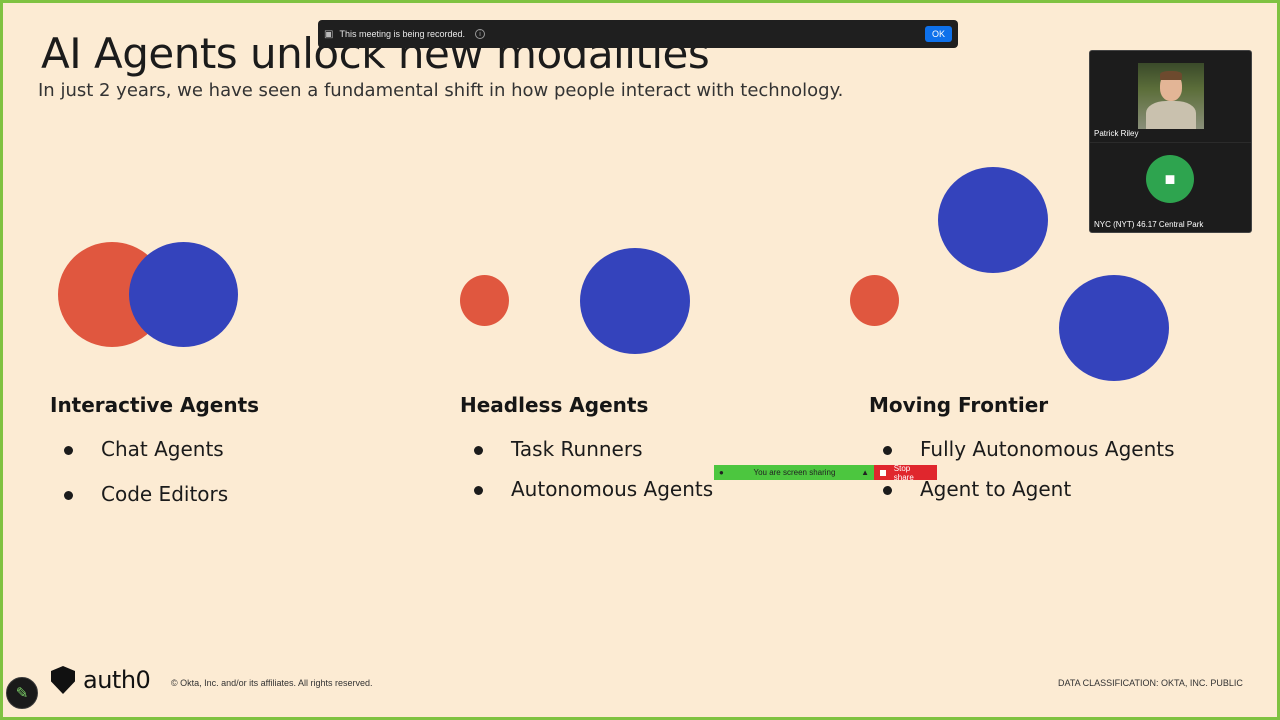 The width and height of the screenshot is (1280, 720). Describe the element at coordinates (1149, 224) in the screenshot. I see `participant-name: NYC (NYT) 46.17 Central Park` at that location.